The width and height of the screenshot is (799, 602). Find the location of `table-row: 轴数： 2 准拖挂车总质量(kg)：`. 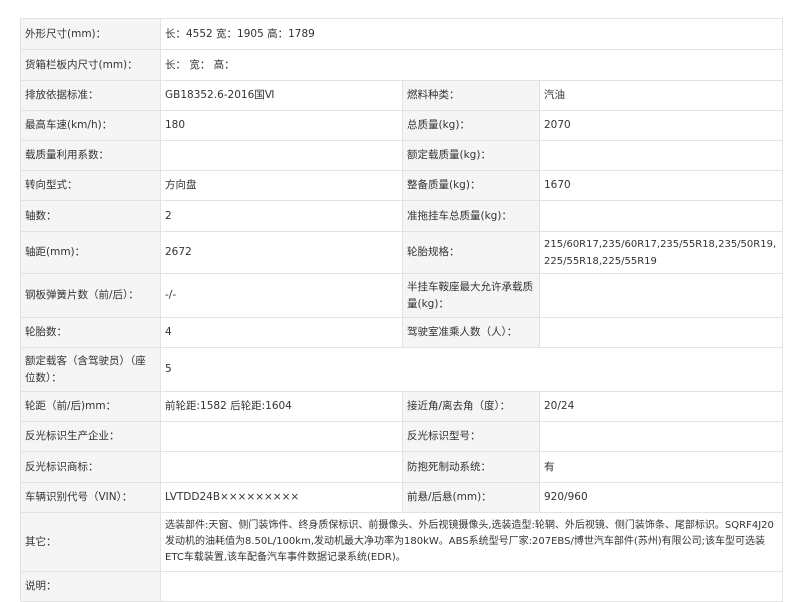

table-row: 轴数： 2 准拖挂车总质量(kg)： is located at coordinates (402, 216).